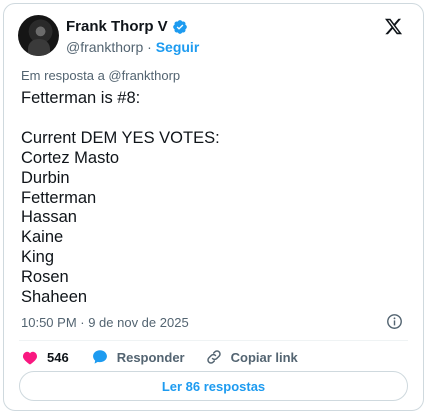 The height and width of the screenshot is (416, 429). I want to click on reply-button: Responder, so click(138, 357).